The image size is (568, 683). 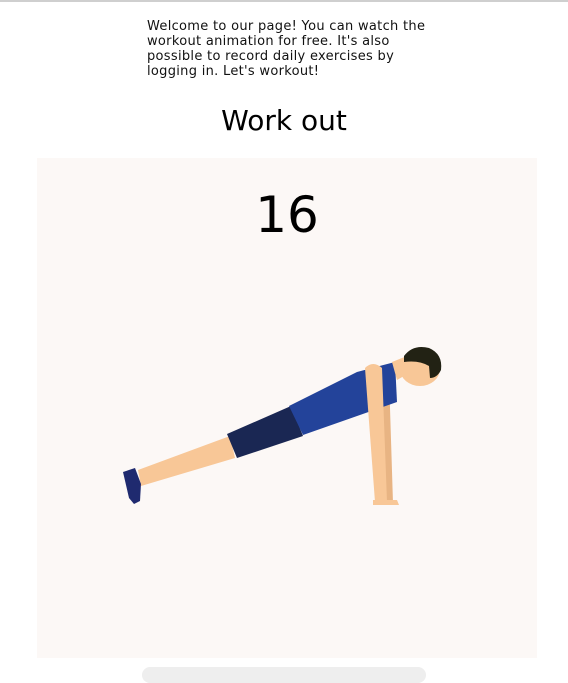 What do you see at coordinates (284, 120) in the screenshot?
I see `page-title: Work out` at bounding box center [284, 120].